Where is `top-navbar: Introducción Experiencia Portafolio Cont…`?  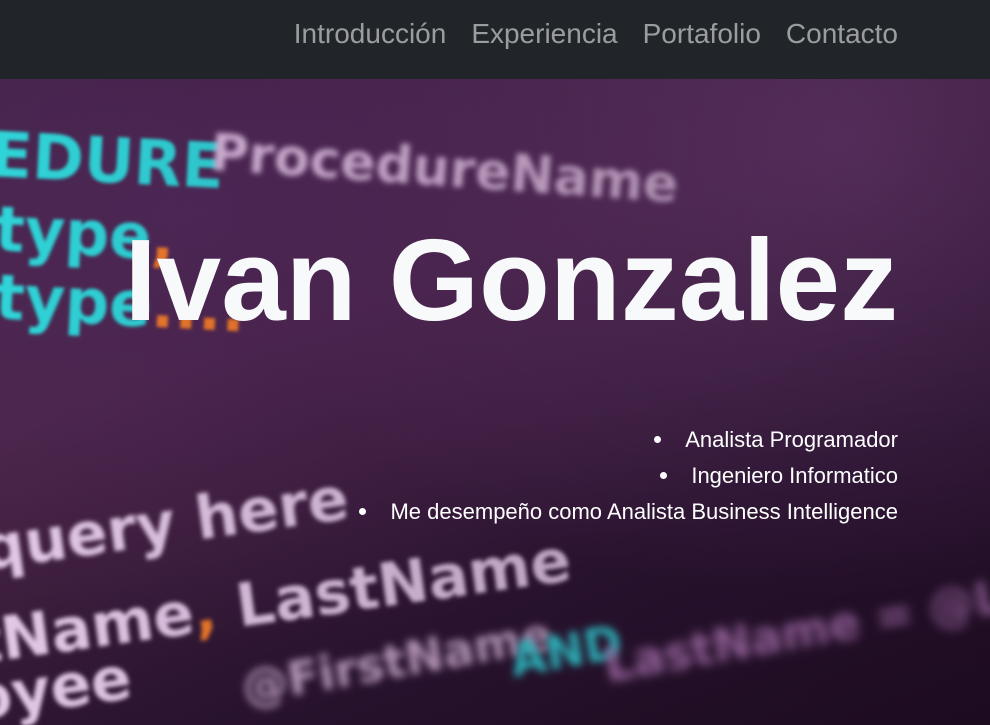
top-navbar: Introducción Experiencia Portafolio Cont… is located at coordinates (495, 39).